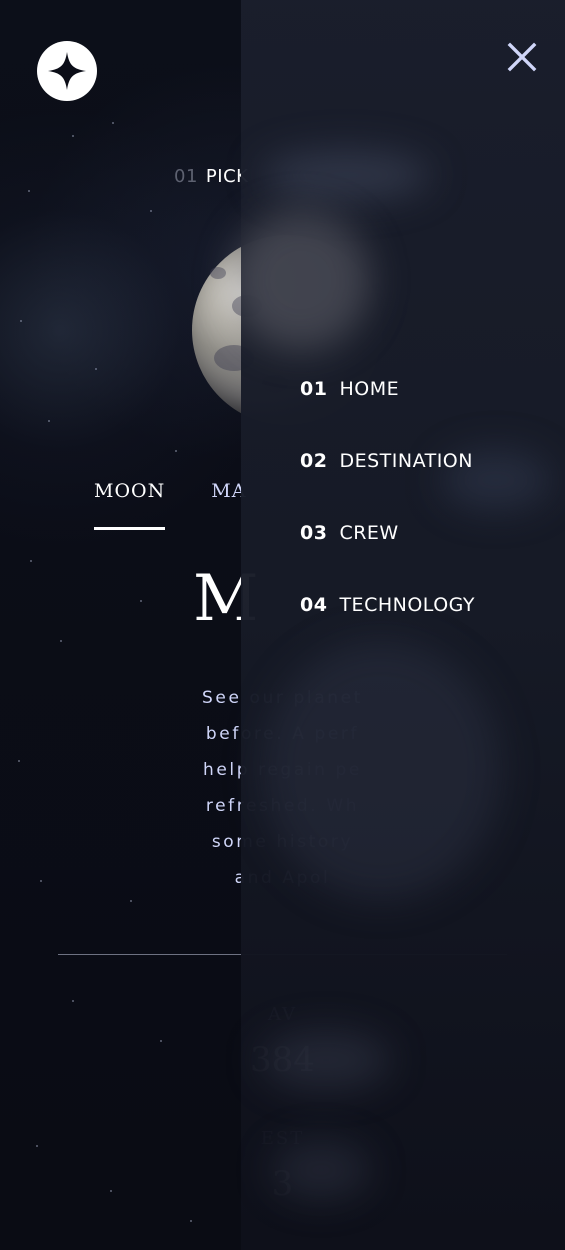  I want to click on page-heading: 01 PICK, so click(211, 176).